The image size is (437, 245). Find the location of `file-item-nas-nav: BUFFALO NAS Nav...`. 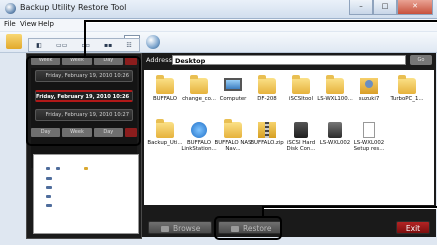

file-item-nas-nav: BUFFALO NAS Nav... is located at coordinates (233, 138).